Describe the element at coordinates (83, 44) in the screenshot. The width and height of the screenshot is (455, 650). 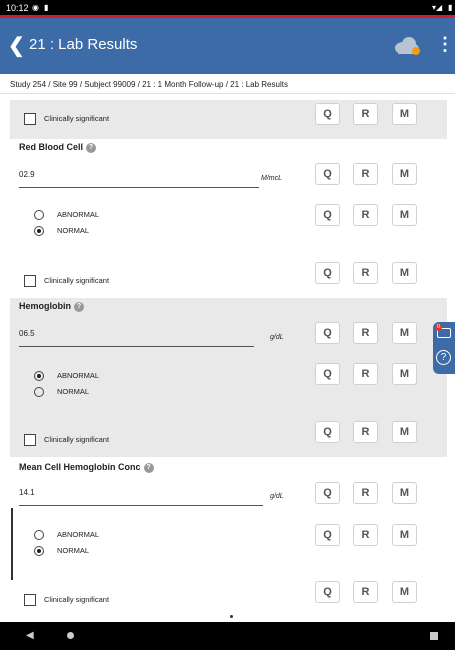
I see `page-title: 21 : Lab Results` at that location.